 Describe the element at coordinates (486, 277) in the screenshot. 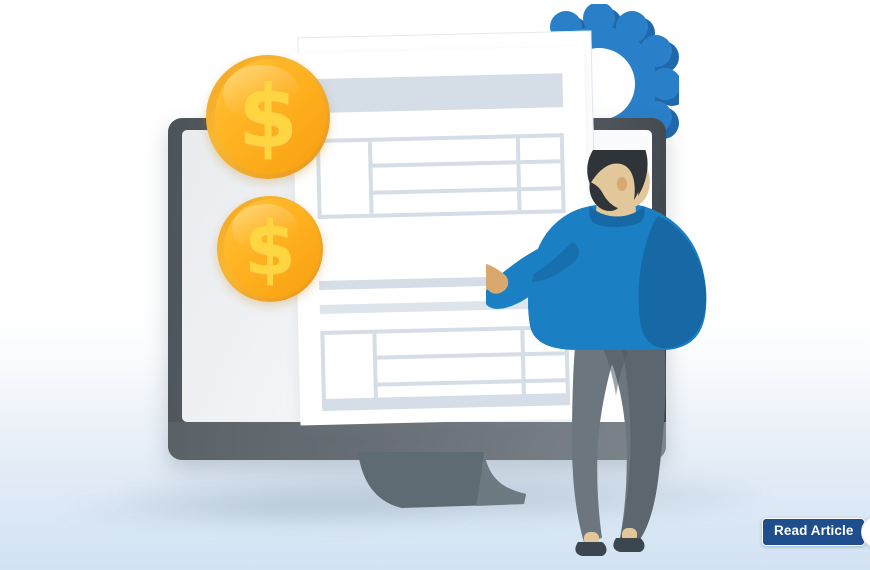

I see `person-hand` at that location.